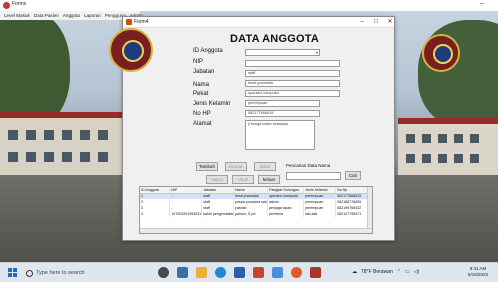 This screenshot has height=282, width=498. I want to click on institution-logo-icon, so click(441, 53).